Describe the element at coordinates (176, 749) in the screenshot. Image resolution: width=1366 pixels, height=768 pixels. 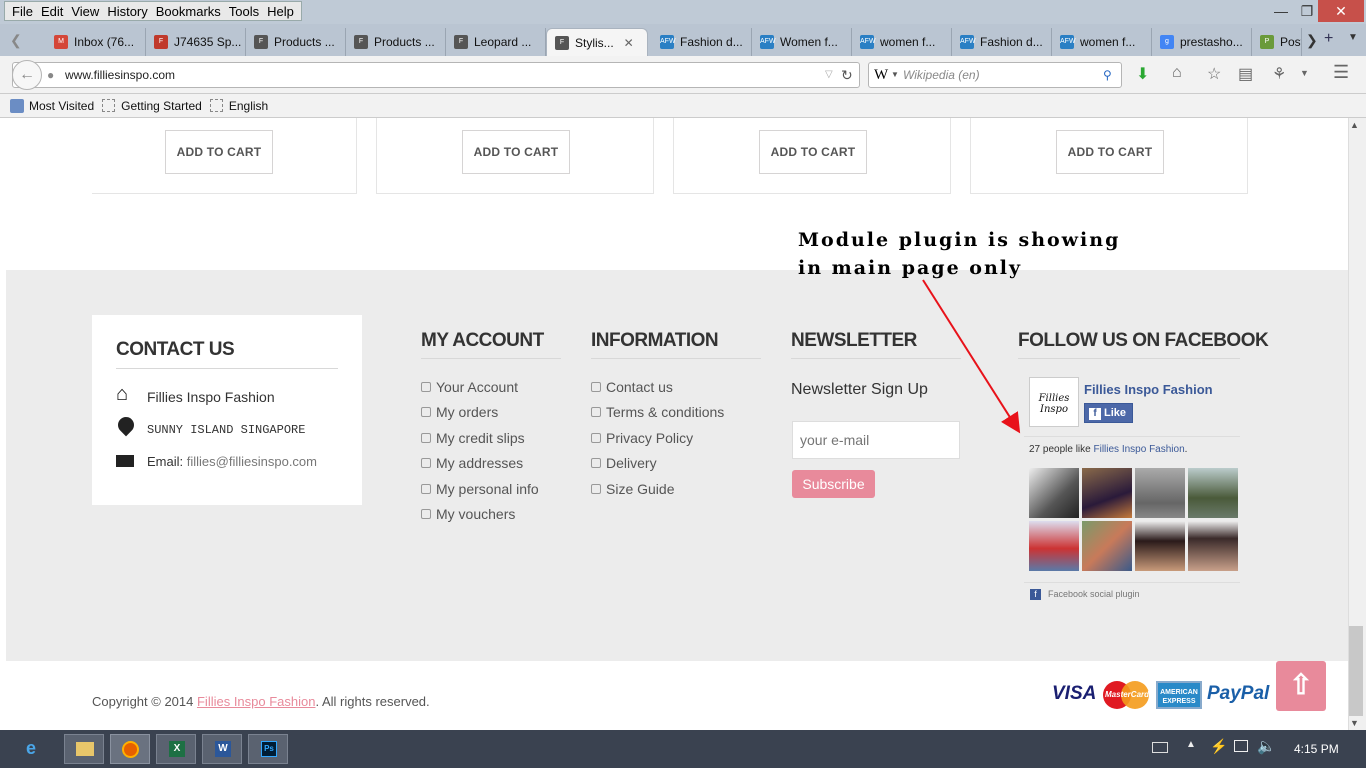
I see `excel-taskbar-button: X` at that location.